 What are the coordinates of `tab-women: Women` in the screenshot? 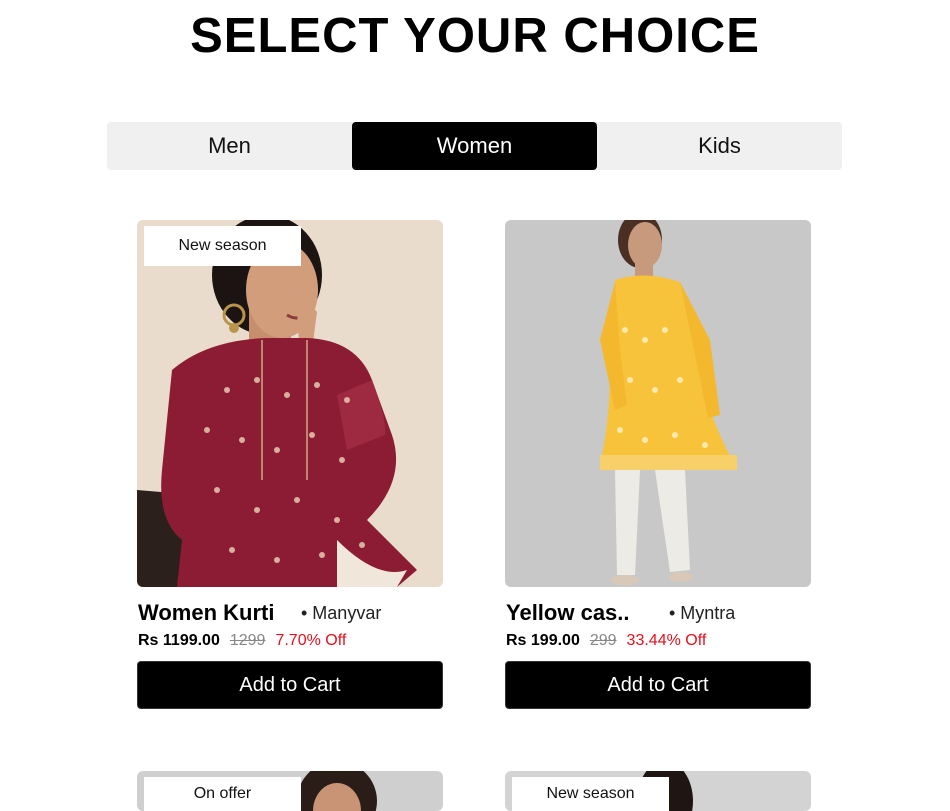 It's located at (474, 146).